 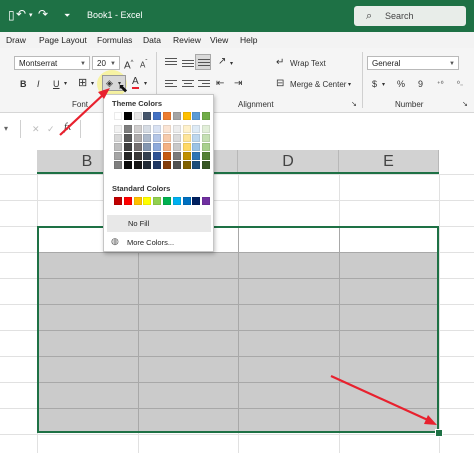 I want to click on annotation-arrow-to-fill-button, so click(x=82, y=114).